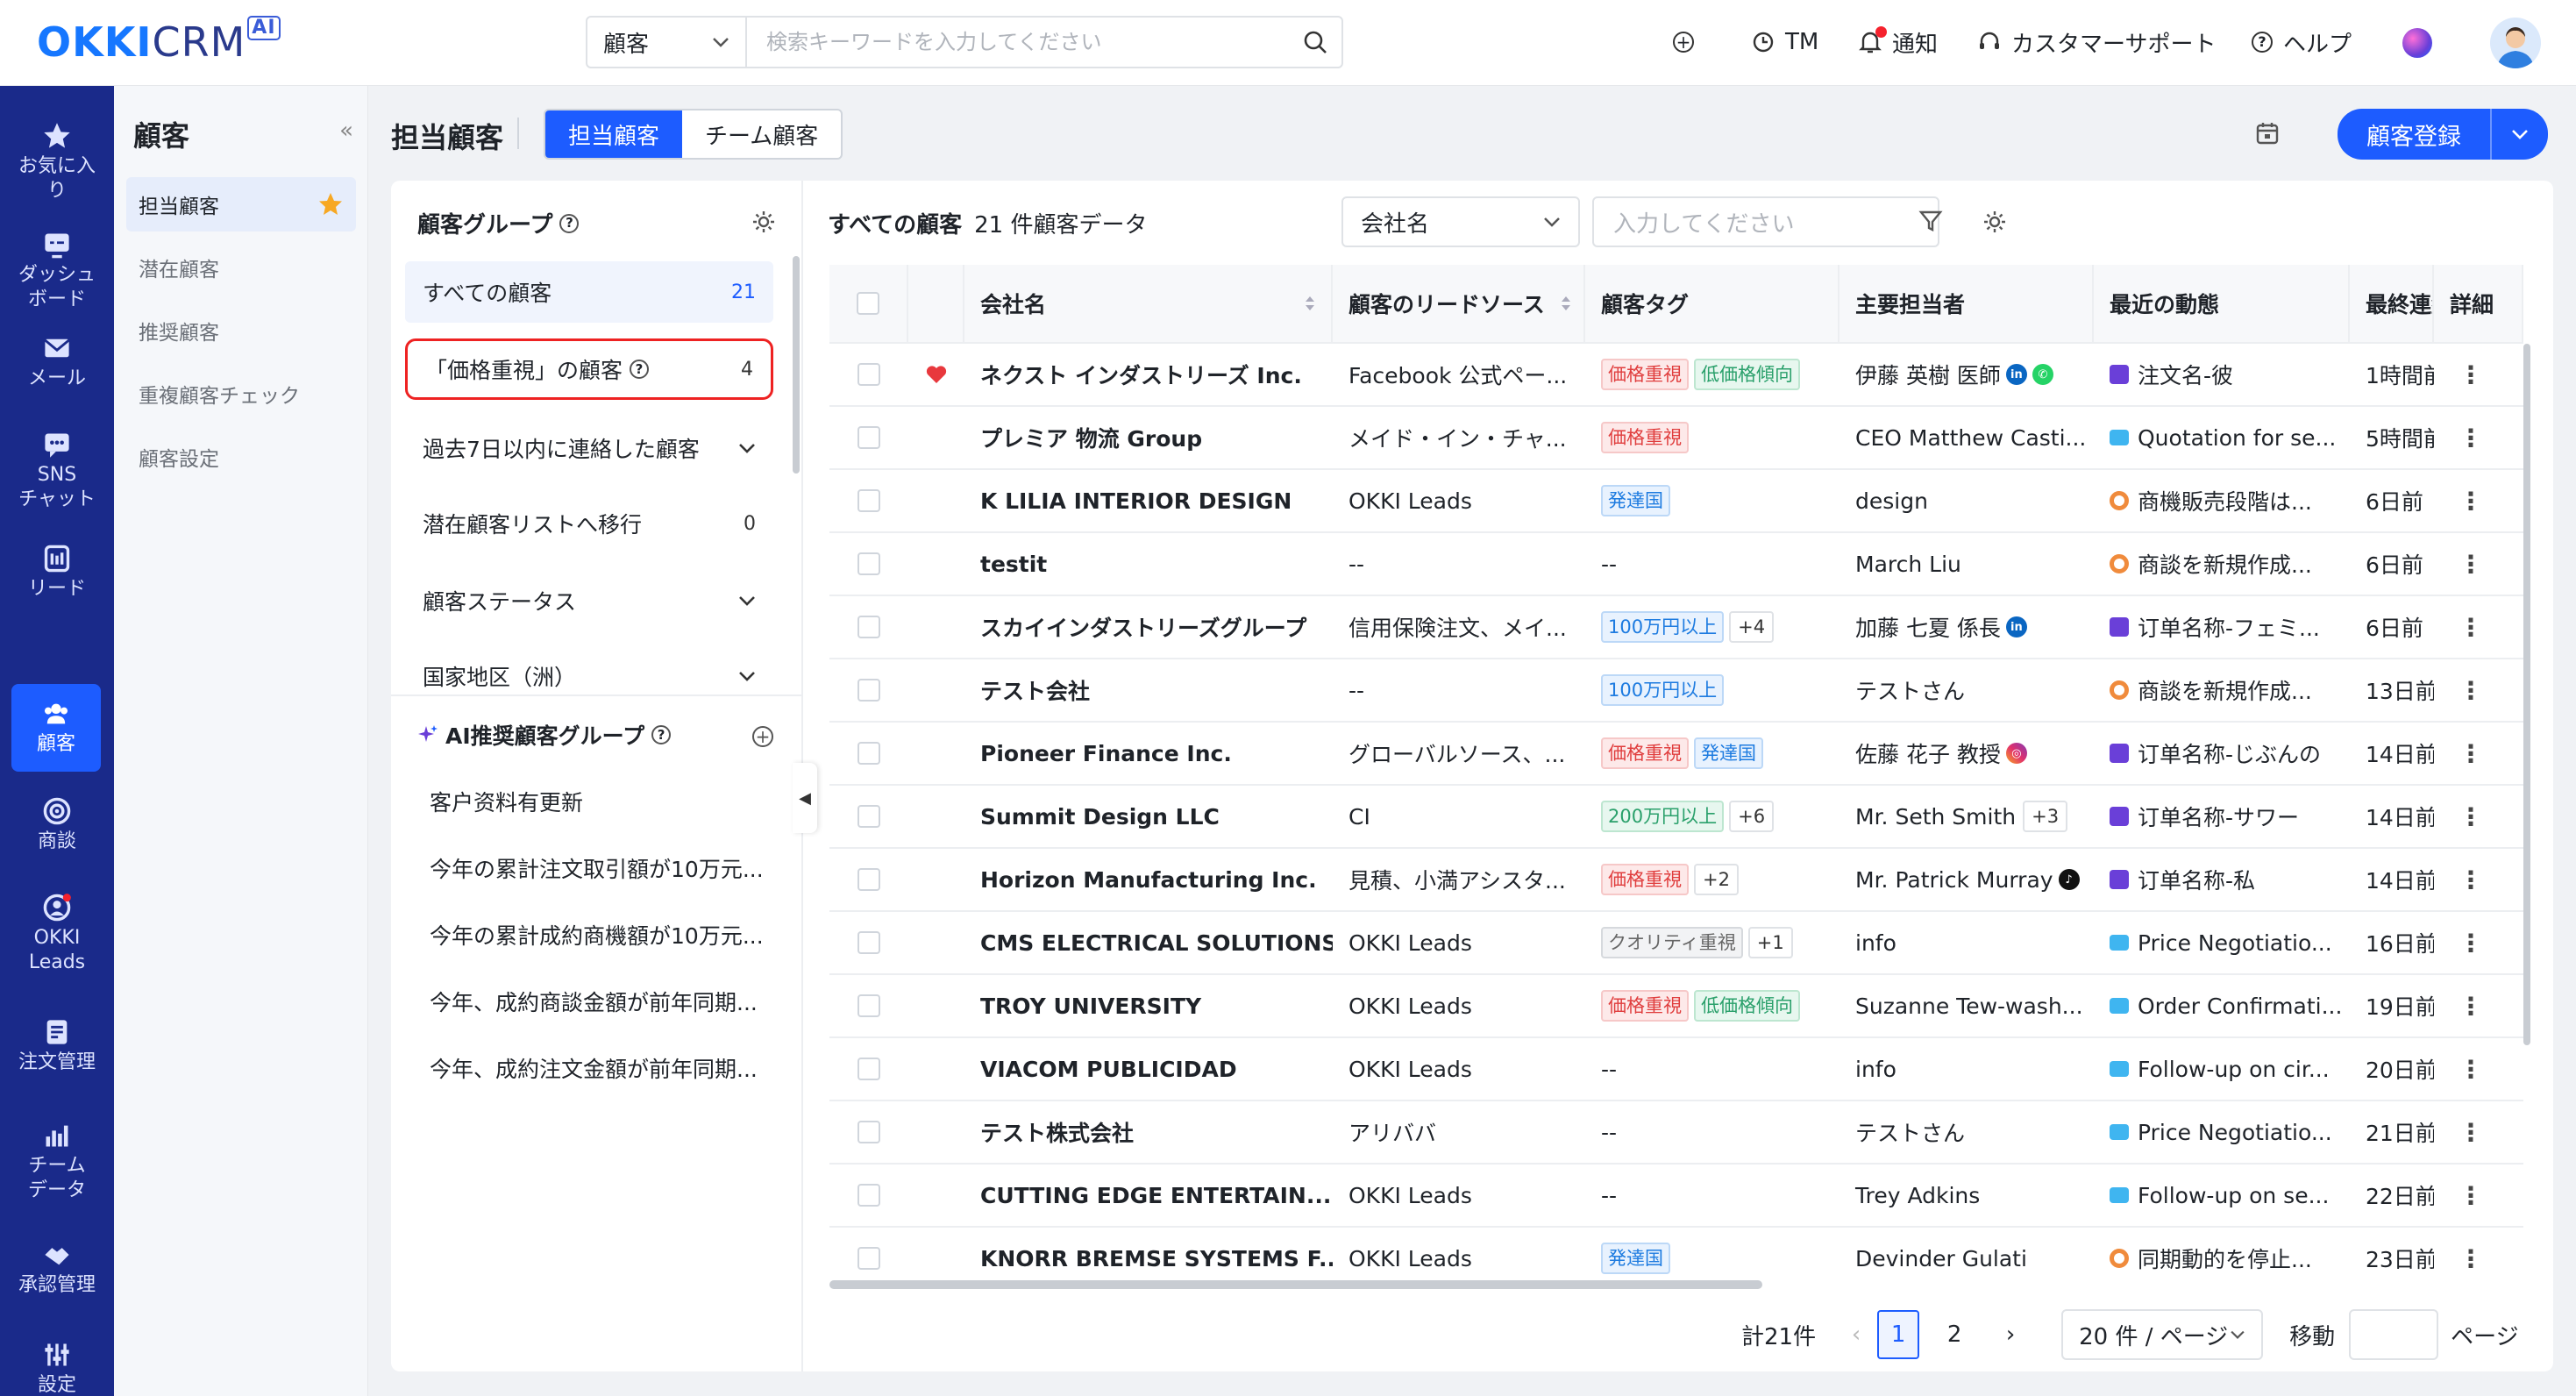  Describe the element at coordinates (57, 1368) in the screenshot. I see `nav-item-settings: 設定` at that location.